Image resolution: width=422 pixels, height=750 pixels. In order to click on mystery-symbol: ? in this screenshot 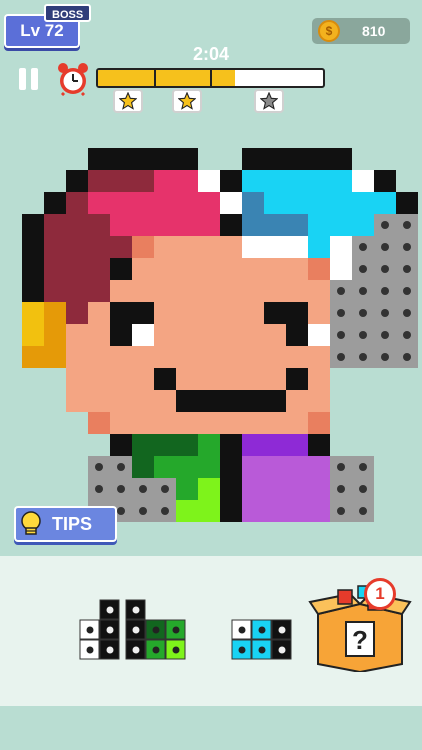, I will do `click(360, 640)`.